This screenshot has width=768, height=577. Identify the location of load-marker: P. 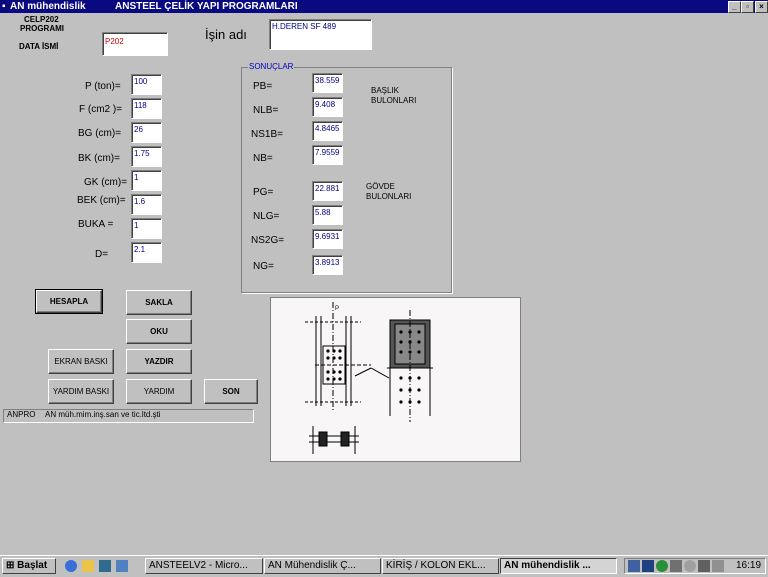
(337, 309).